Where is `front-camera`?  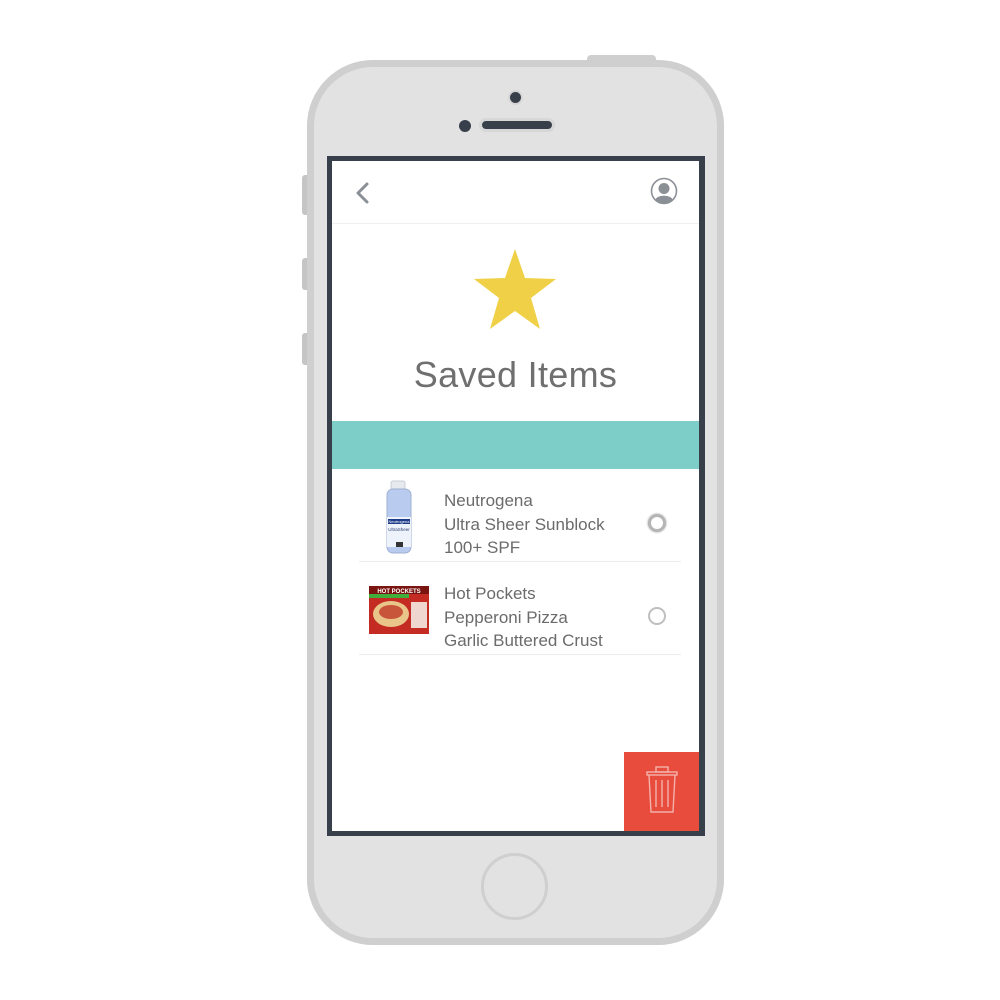
front-camera is located at coordinates (515, 97).